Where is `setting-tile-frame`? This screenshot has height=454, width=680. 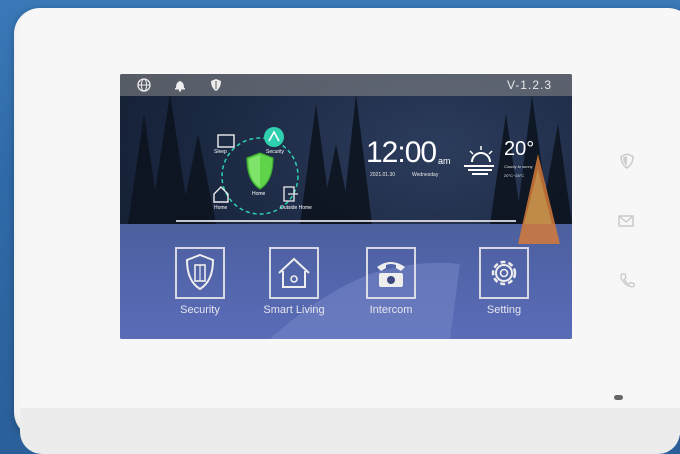 setting-tile-frame is located at coordinates (504, 273).